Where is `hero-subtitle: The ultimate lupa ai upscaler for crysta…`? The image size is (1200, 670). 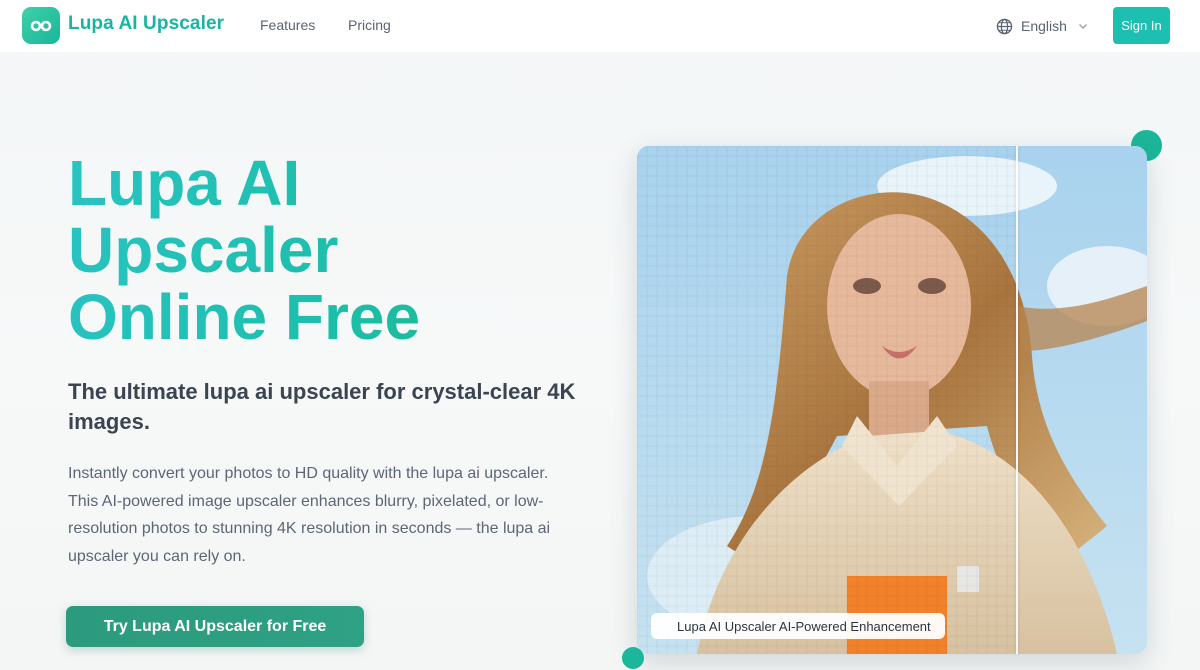
hero-subtitle: The ultimate lupa ai upscaler for crysta… is located at coordinates (322, 406).